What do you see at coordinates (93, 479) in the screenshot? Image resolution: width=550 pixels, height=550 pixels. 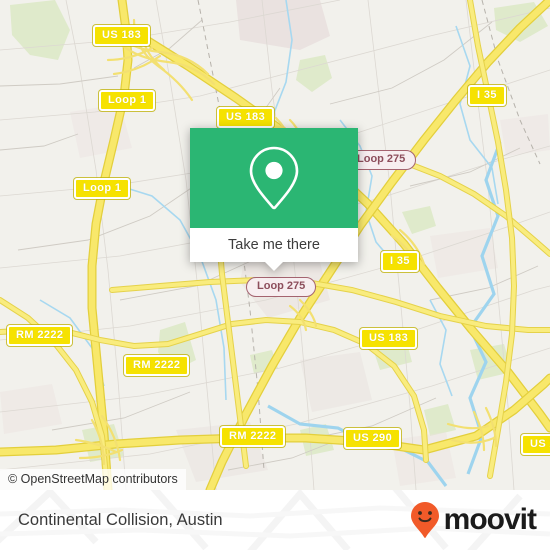 I see `osm-attribution: © OpenStreetMap contributors` at bounding box center [93, 479].